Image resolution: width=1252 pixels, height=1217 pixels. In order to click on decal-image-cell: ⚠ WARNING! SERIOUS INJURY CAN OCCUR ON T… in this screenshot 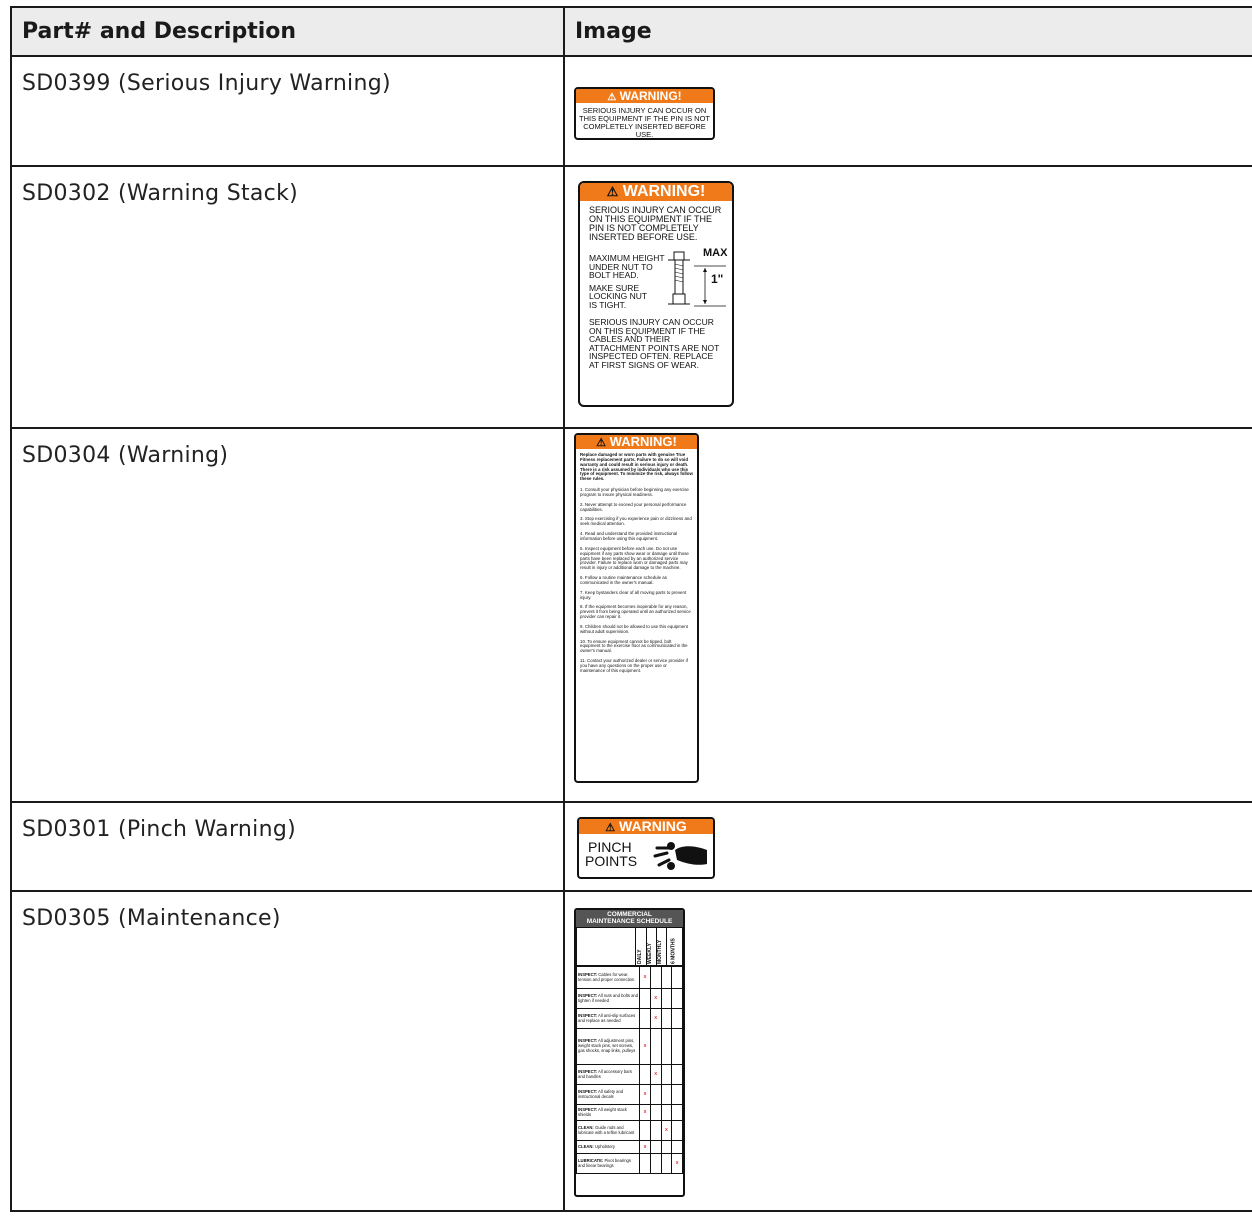, I will do `click(907, 111)`.